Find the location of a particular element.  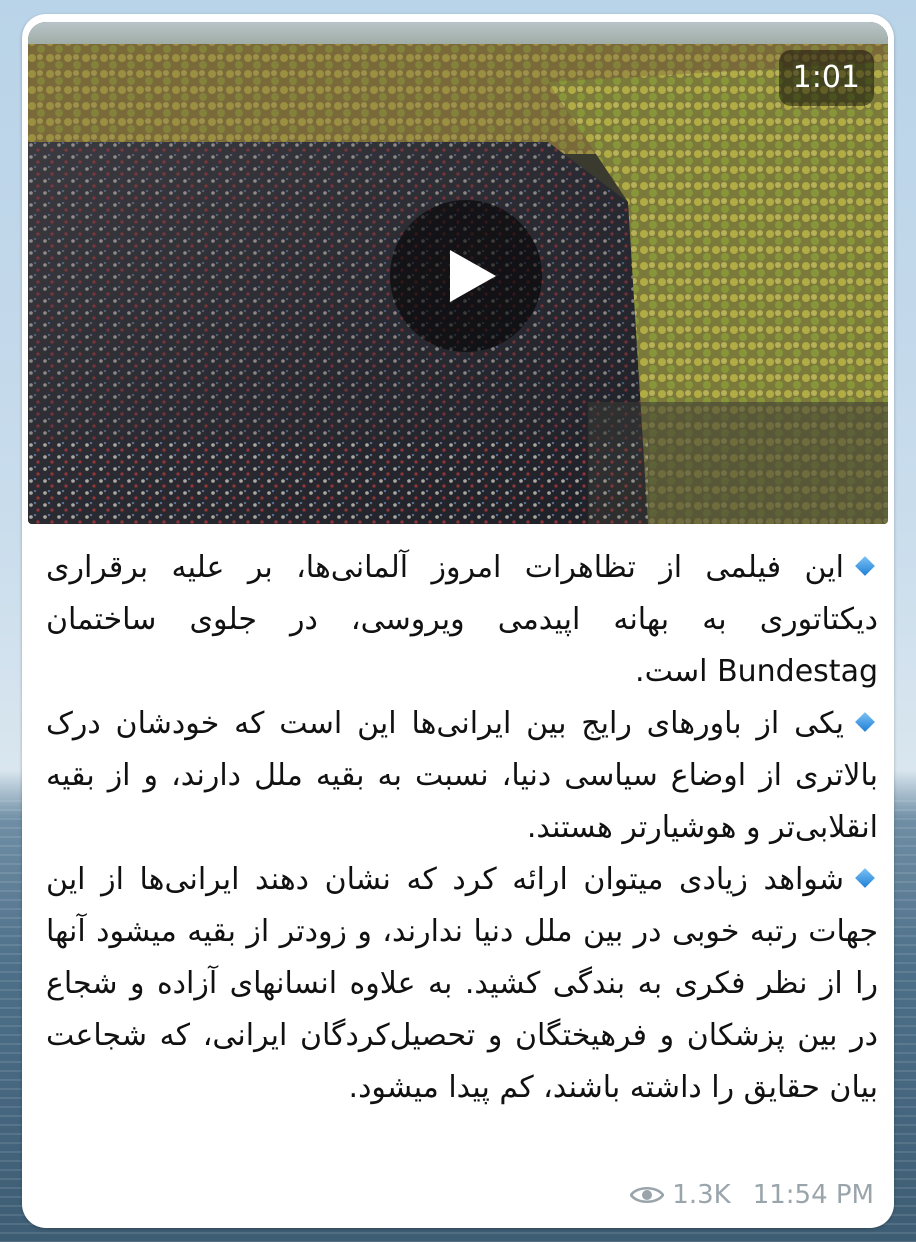

view-count: 1.3K is located at coordinates (701, 1195).